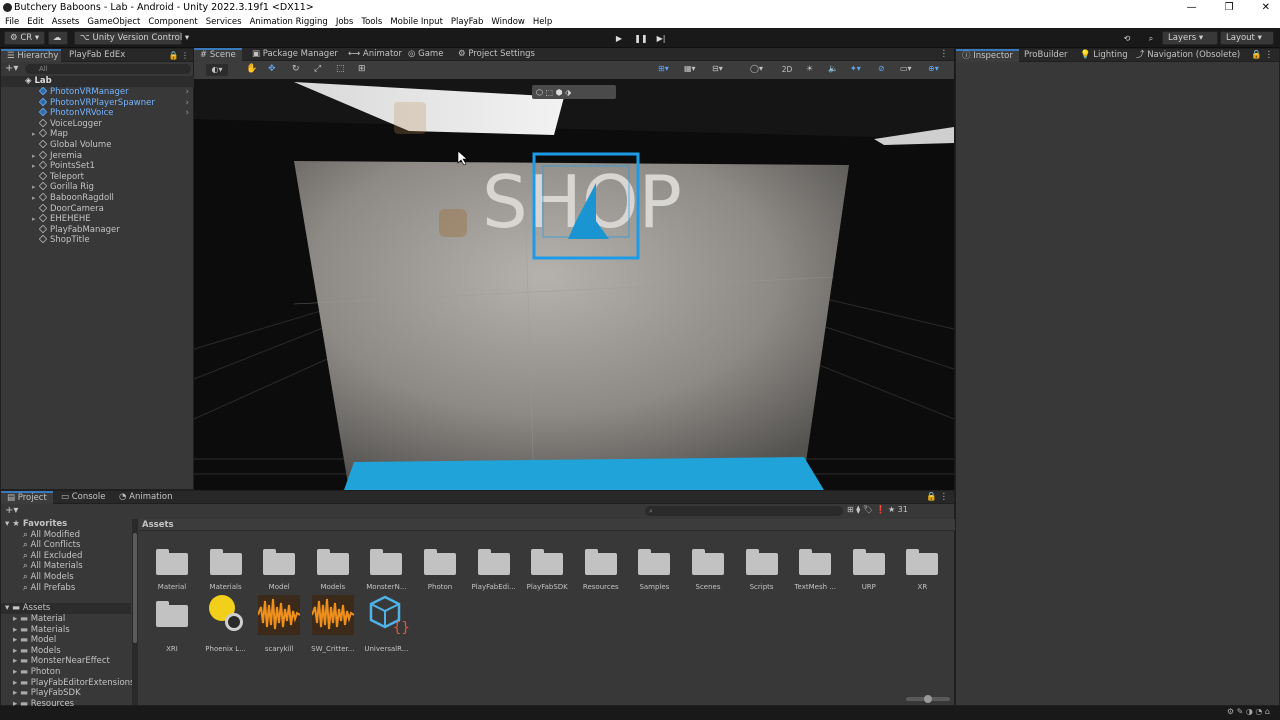 The height and width of the screenshot is (720, 1280). I want to click on draw-mode-icon: ◐▾, so click(217, 70).